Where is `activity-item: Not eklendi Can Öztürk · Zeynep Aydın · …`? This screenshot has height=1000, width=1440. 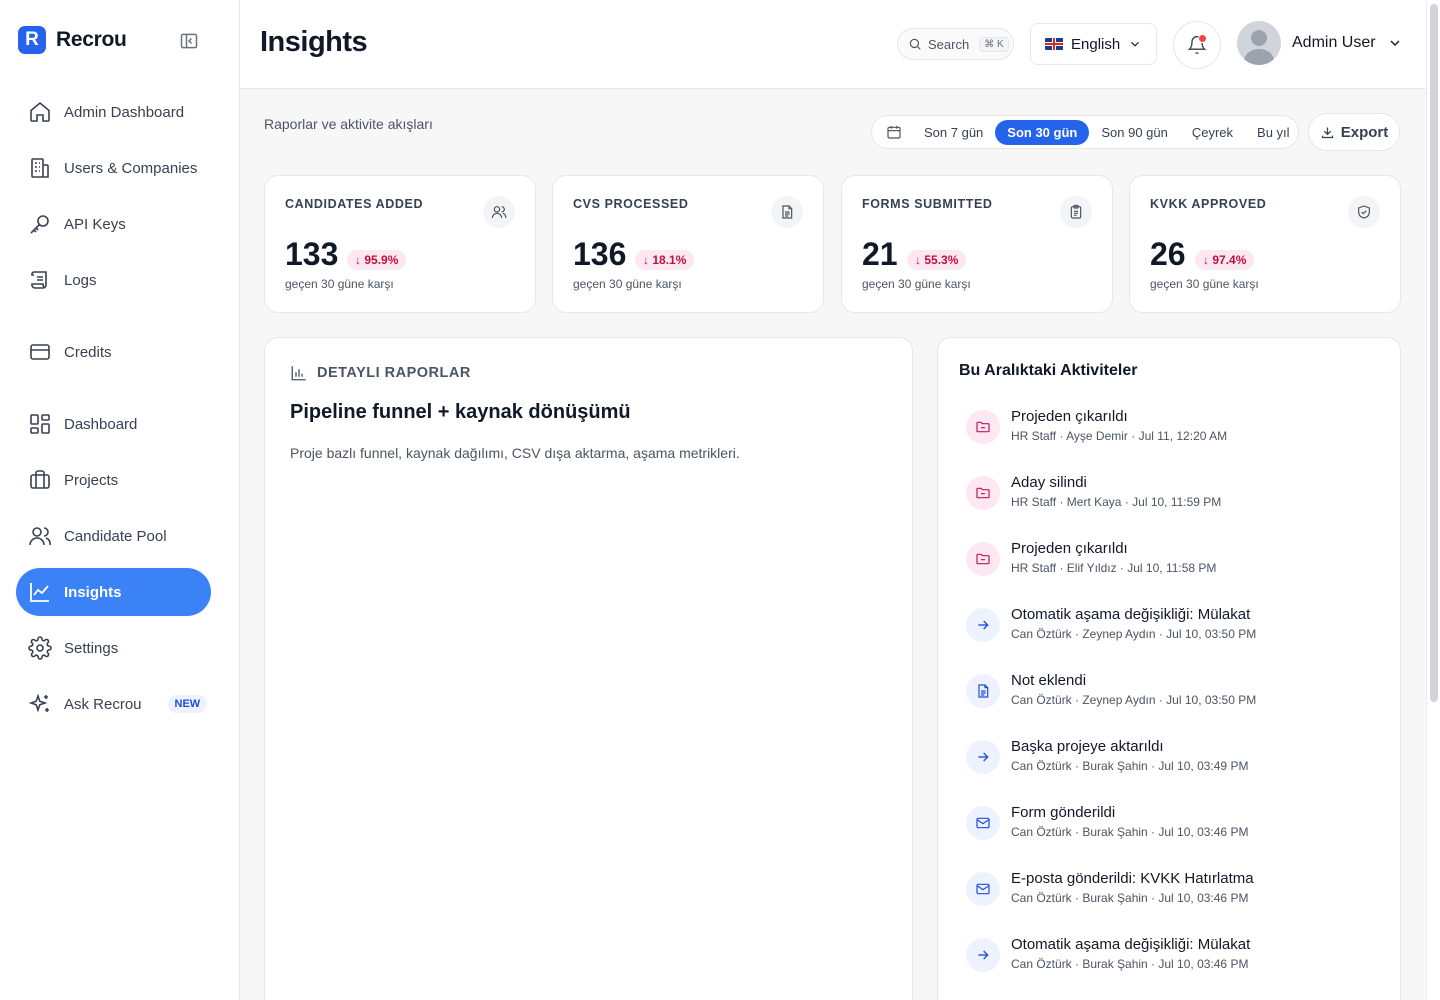
activity-item: Not eklendi Can Öztürk · Zeynep Aydın · … is located at coordinates (1176, 693).